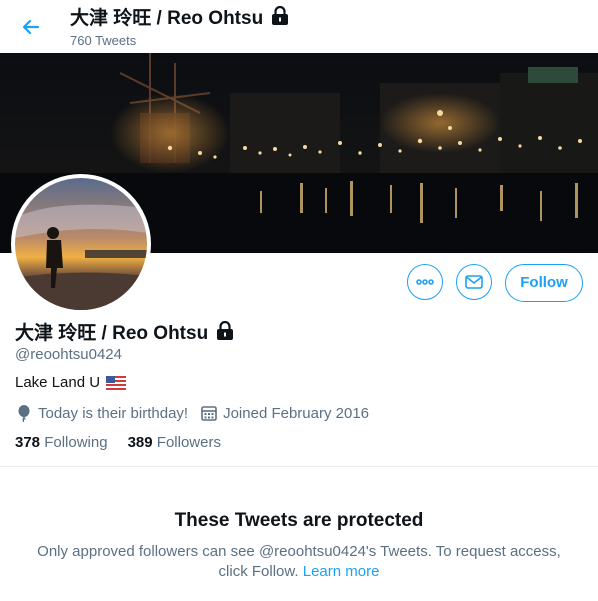 The width and height of the screenshot is (598, 601). Describe the element at coordinates (28, 442) in the screenshot. I see `following-count: 378` at that location.